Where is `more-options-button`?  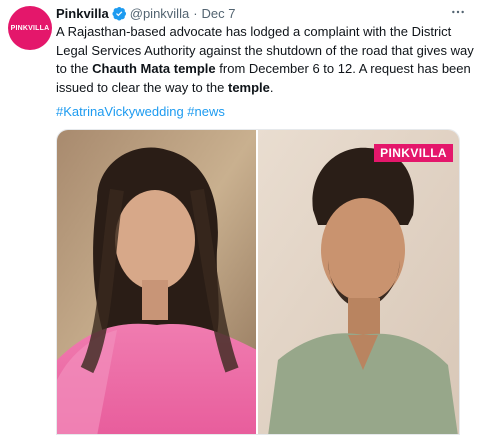
more-options-button is located at coordinates (458, 12).